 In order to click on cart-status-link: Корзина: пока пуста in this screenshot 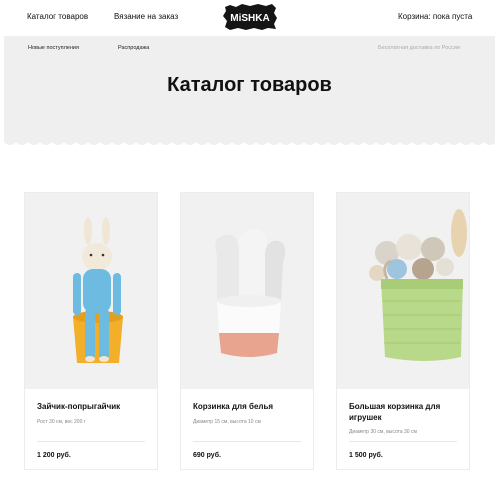, I will do `click(435, 16)`.